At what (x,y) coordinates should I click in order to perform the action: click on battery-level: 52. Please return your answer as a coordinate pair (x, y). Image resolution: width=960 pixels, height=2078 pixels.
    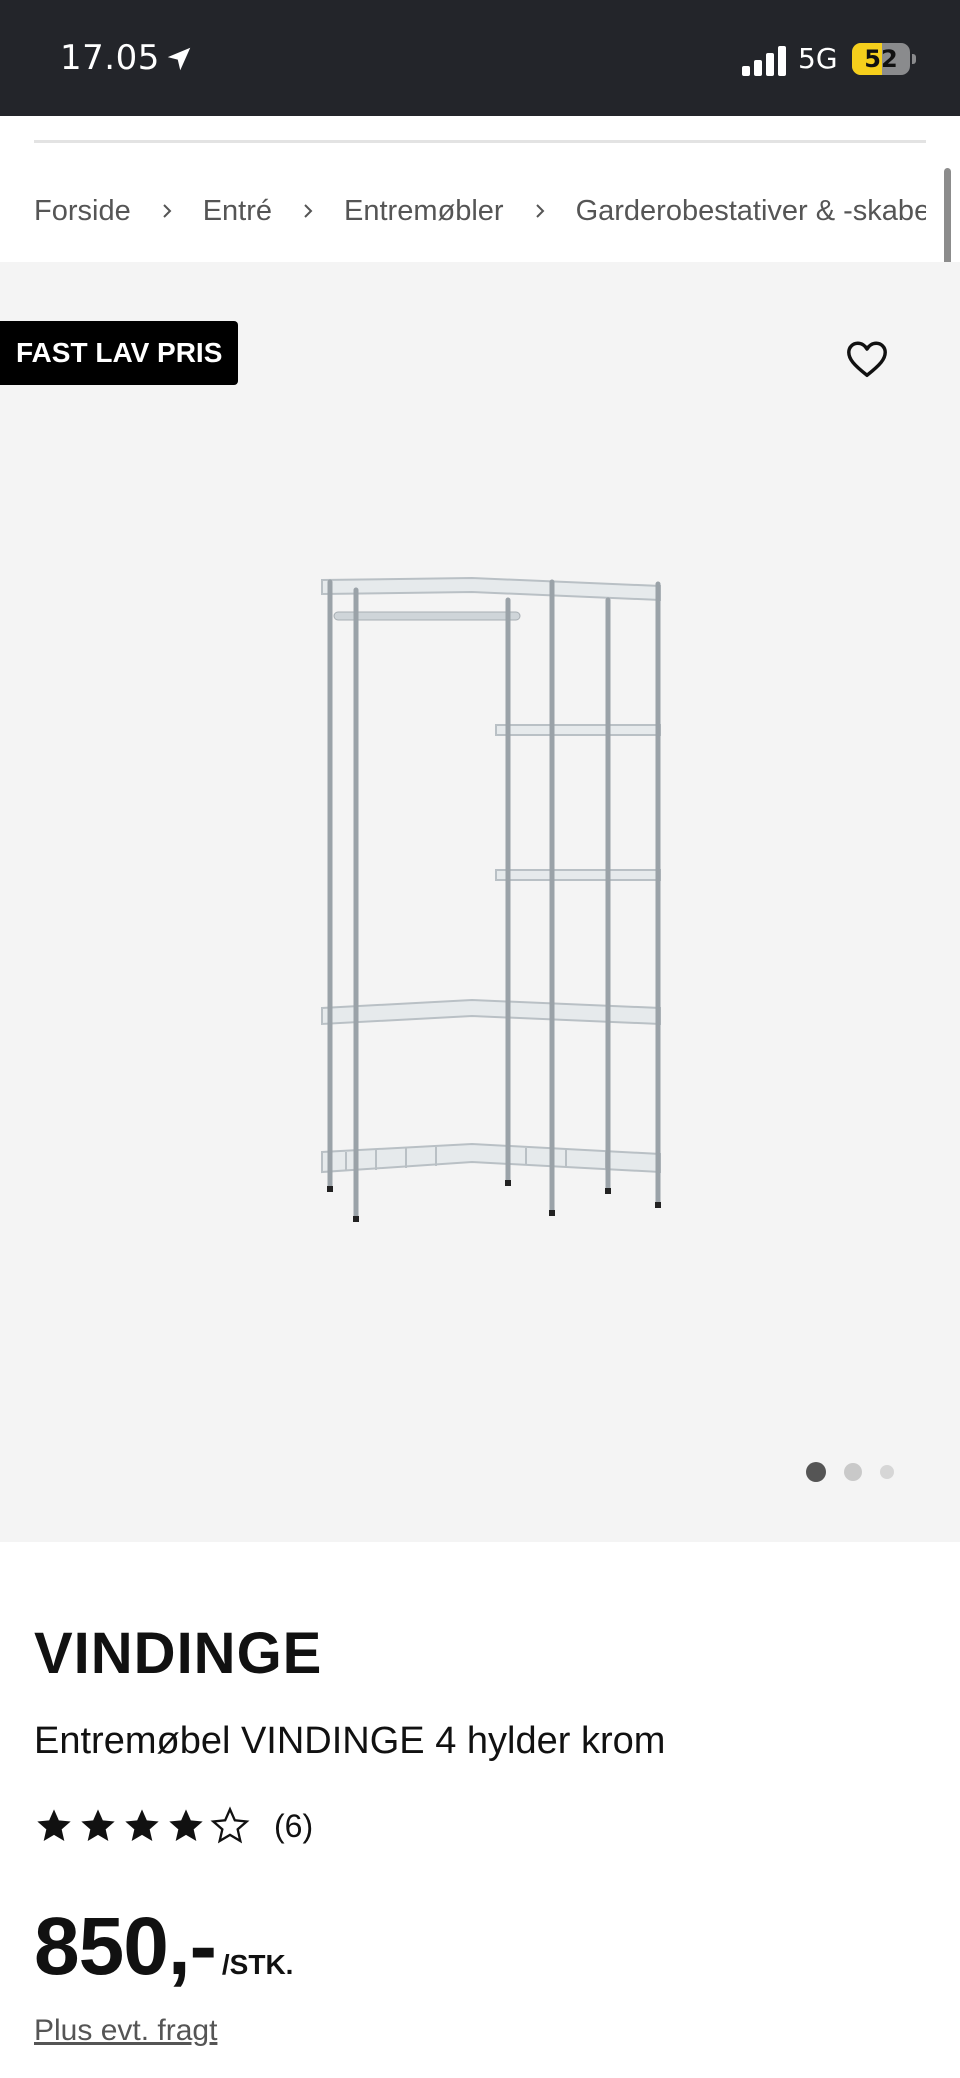
    Looking at the image, I should click on (881, 59).